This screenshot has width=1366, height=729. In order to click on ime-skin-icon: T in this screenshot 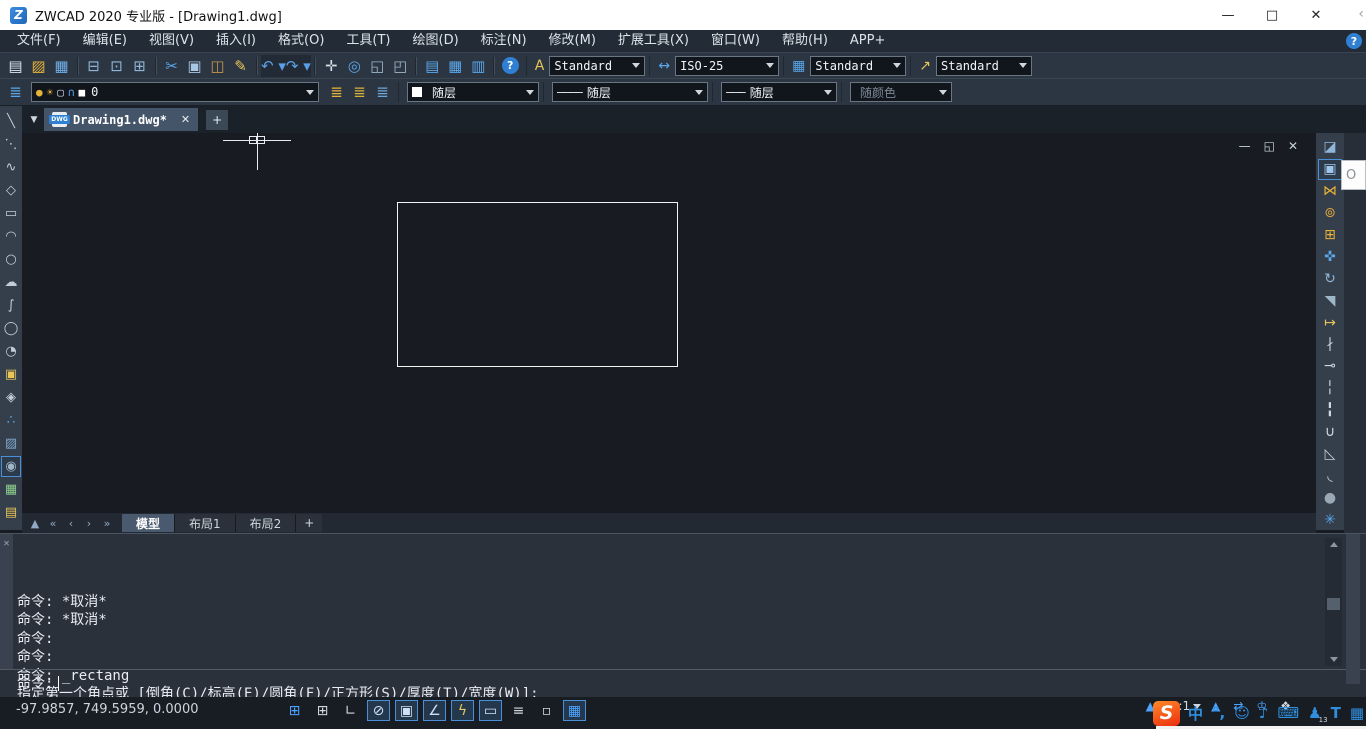, I will do `click(1336, 713)`.